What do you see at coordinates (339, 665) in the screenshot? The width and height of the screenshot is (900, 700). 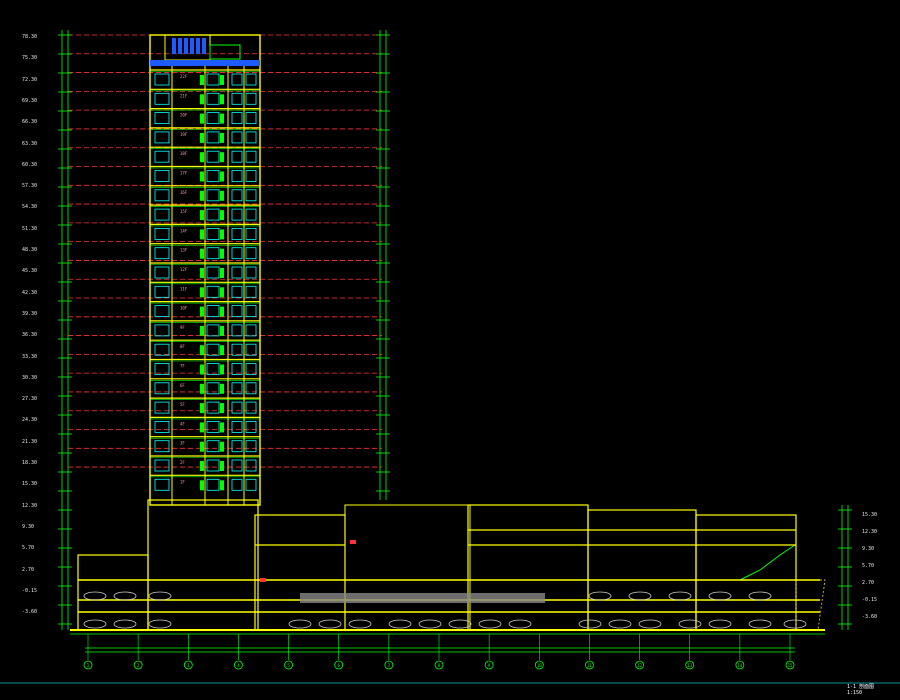 I see `axis-bubble-label: 6` at bounding box center [339, 665].